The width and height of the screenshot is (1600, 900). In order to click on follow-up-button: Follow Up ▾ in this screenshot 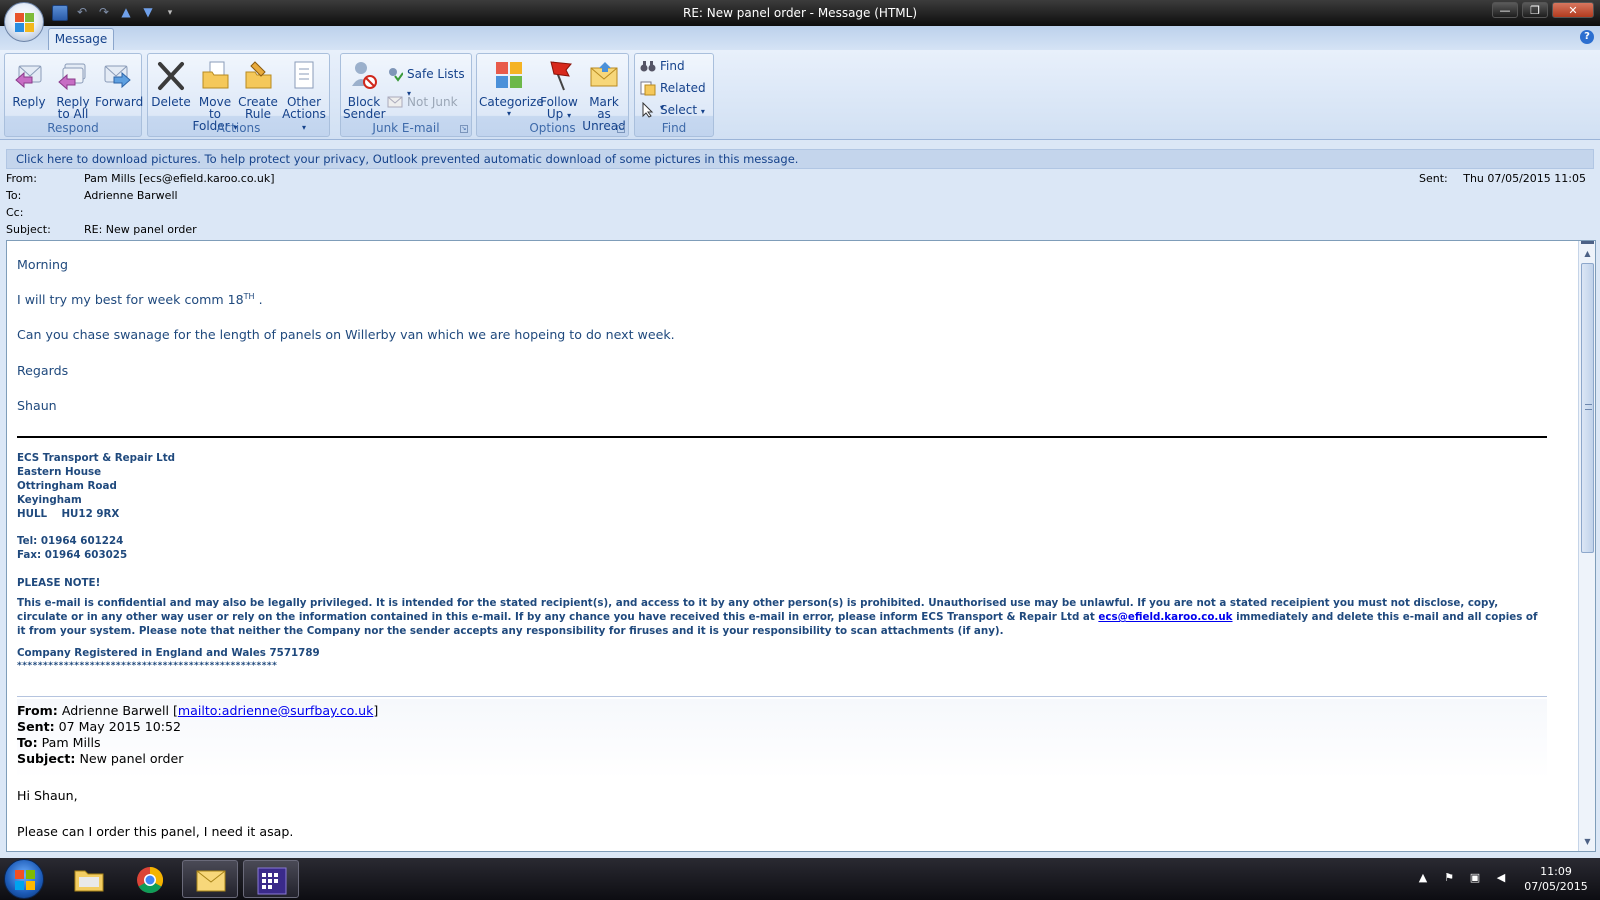, I will do `click(559, 89)`.